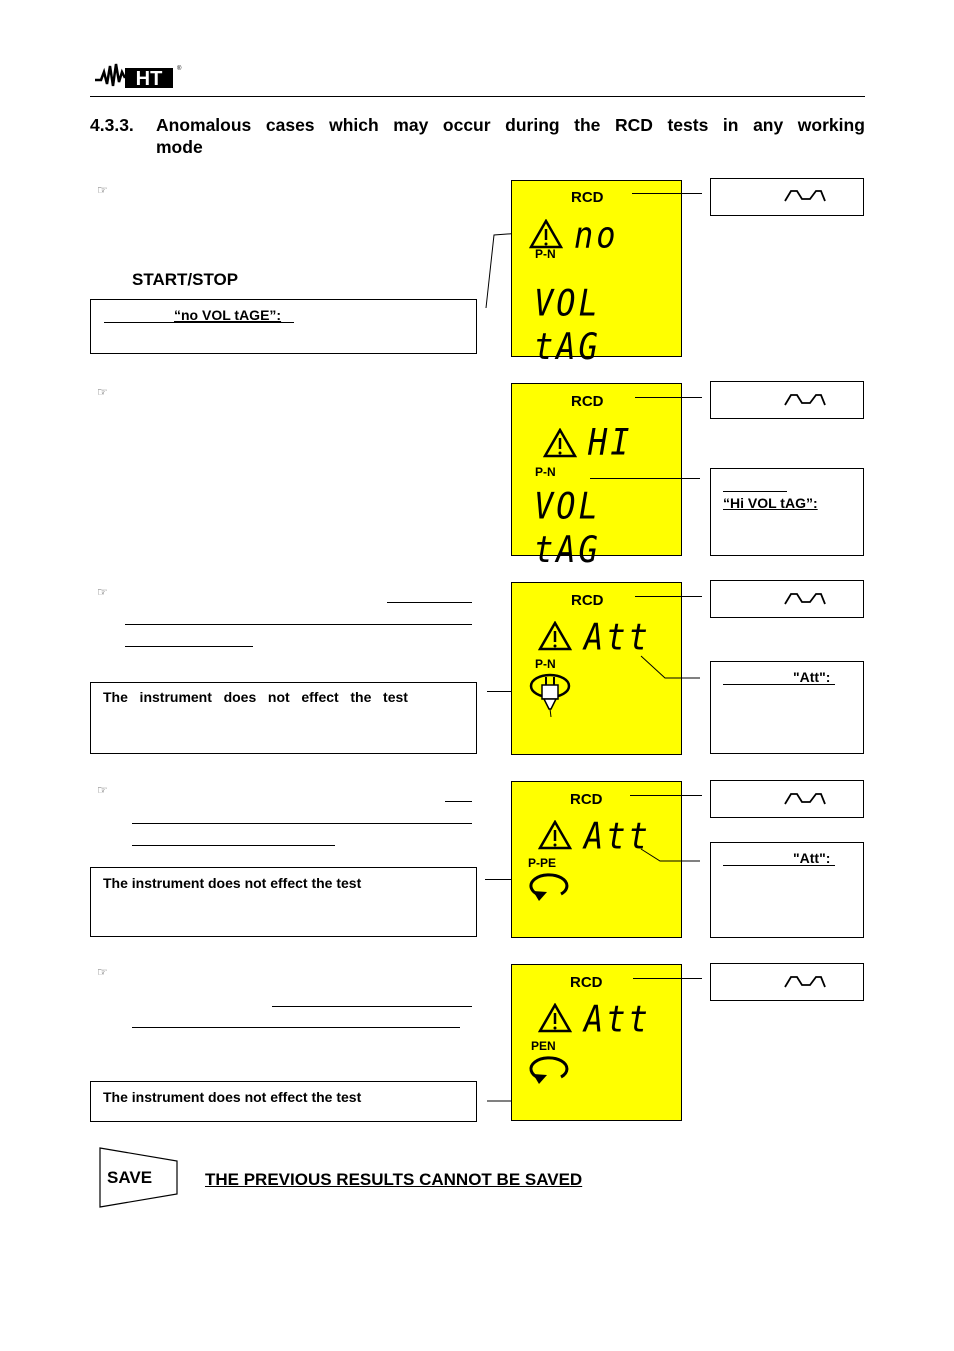  What do you see at coordinates (596, 477) in the screenshot?
I see `lcd-display-hi-voltage: RCD P-N HI VOL tAG` at bounding box center [596, 477].